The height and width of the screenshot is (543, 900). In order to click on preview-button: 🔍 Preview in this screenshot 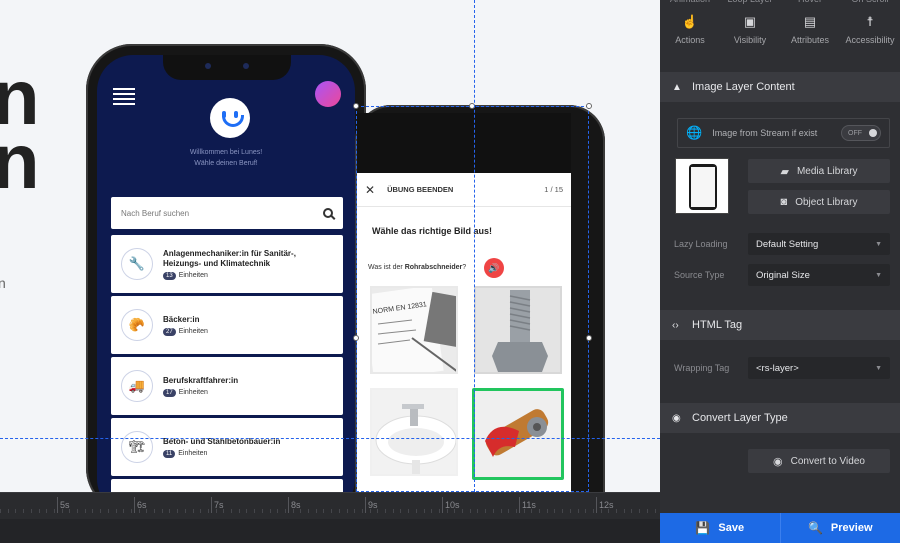, I will do `click(839, 528)`.